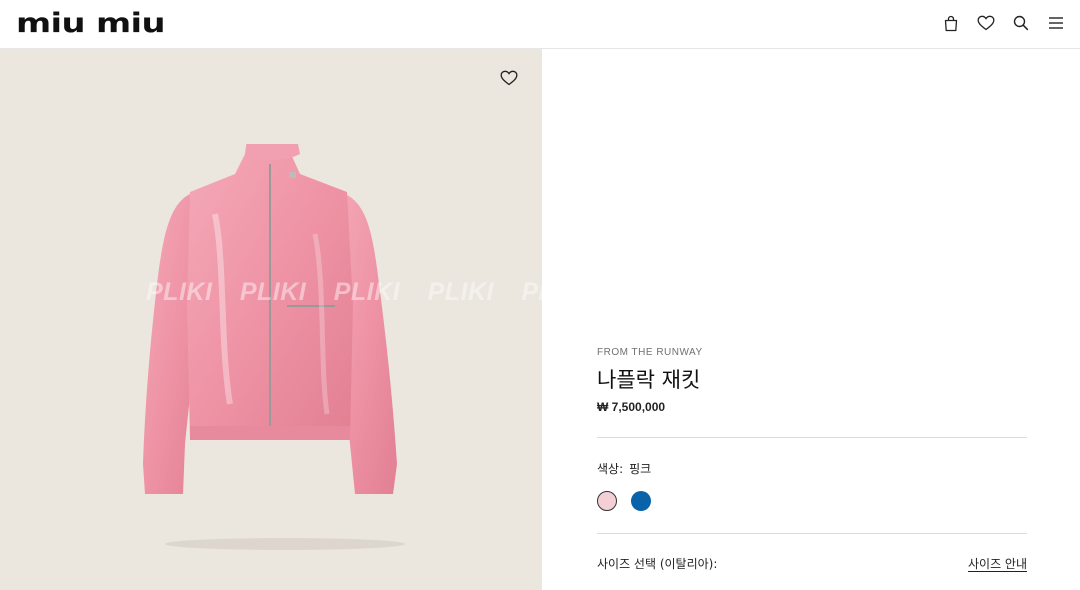 The image size is (1080, 590). Describe the element at coordinates (540, 24) in the screenshot. I see `site-header: miu miu` at that location.